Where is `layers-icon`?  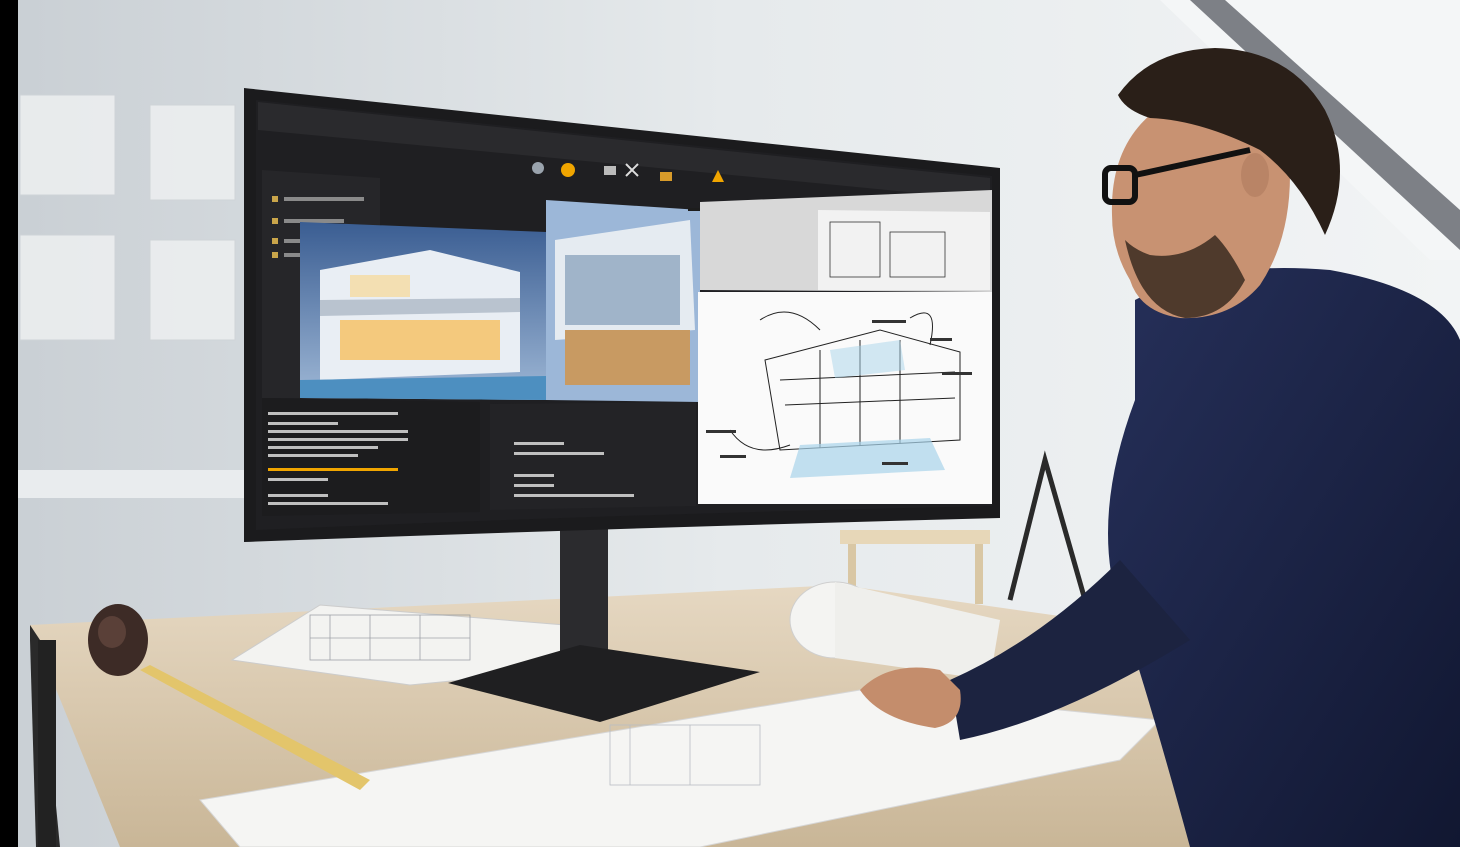 layers-icon is located at coordinates (666, 176).